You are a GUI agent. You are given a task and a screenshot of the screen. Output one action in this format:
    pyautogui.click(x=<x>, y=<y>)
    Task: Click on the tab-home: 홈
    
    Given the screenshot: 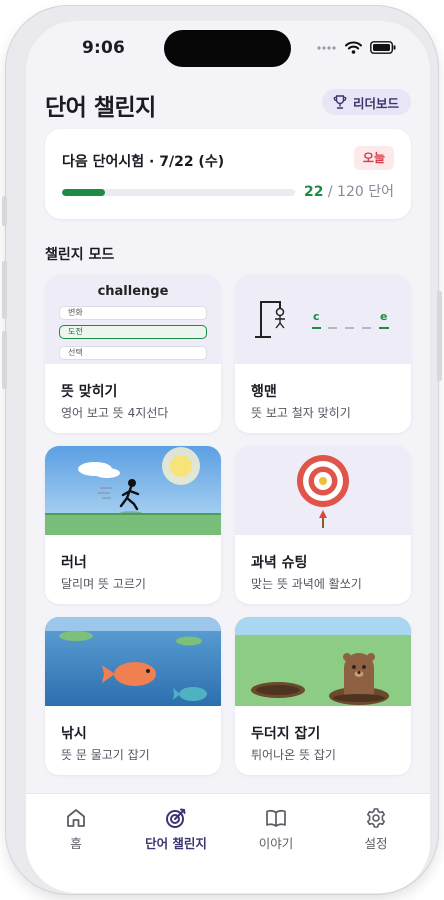 What is the action you would take?
    pyautogui.click(x=76, y=829)
    